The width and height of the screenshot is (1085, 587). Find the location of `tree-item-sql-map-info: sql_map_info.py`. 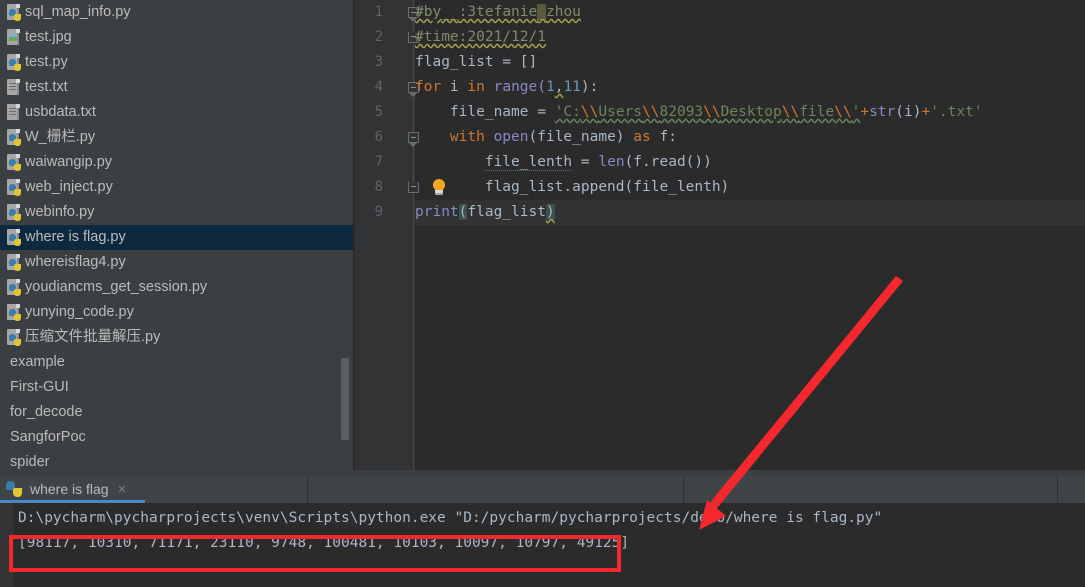

tree-item-sql-map-info: sql_map_info.py is located at coordinates (176, 12).